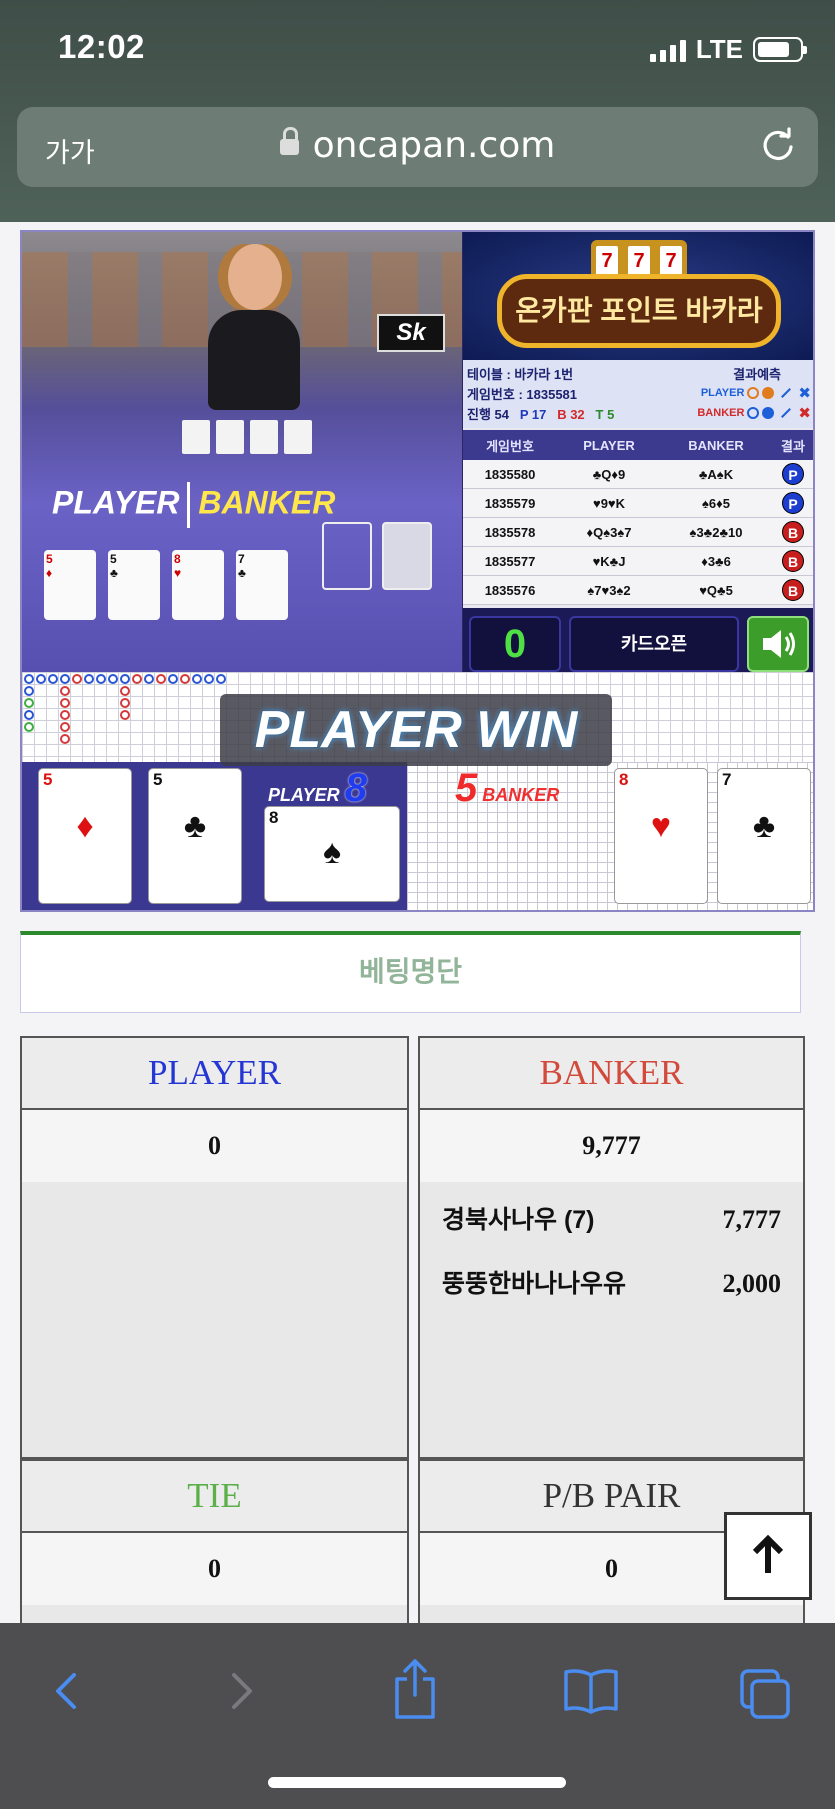 The width and height of the screenshot is (835, 1809). I want to click on game-number: 게임번호 : 1835581, so click(522, 394).